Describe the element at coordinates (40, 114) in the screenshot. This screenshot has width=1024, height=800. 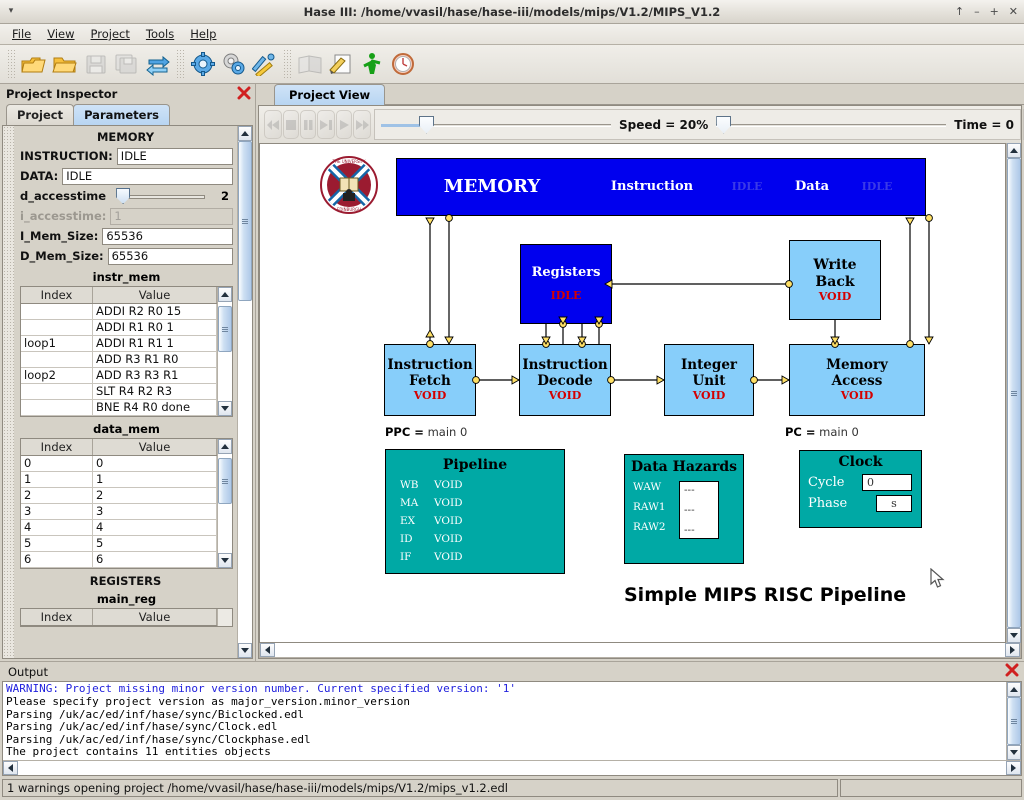
I see `tab-project: Project` at that location.